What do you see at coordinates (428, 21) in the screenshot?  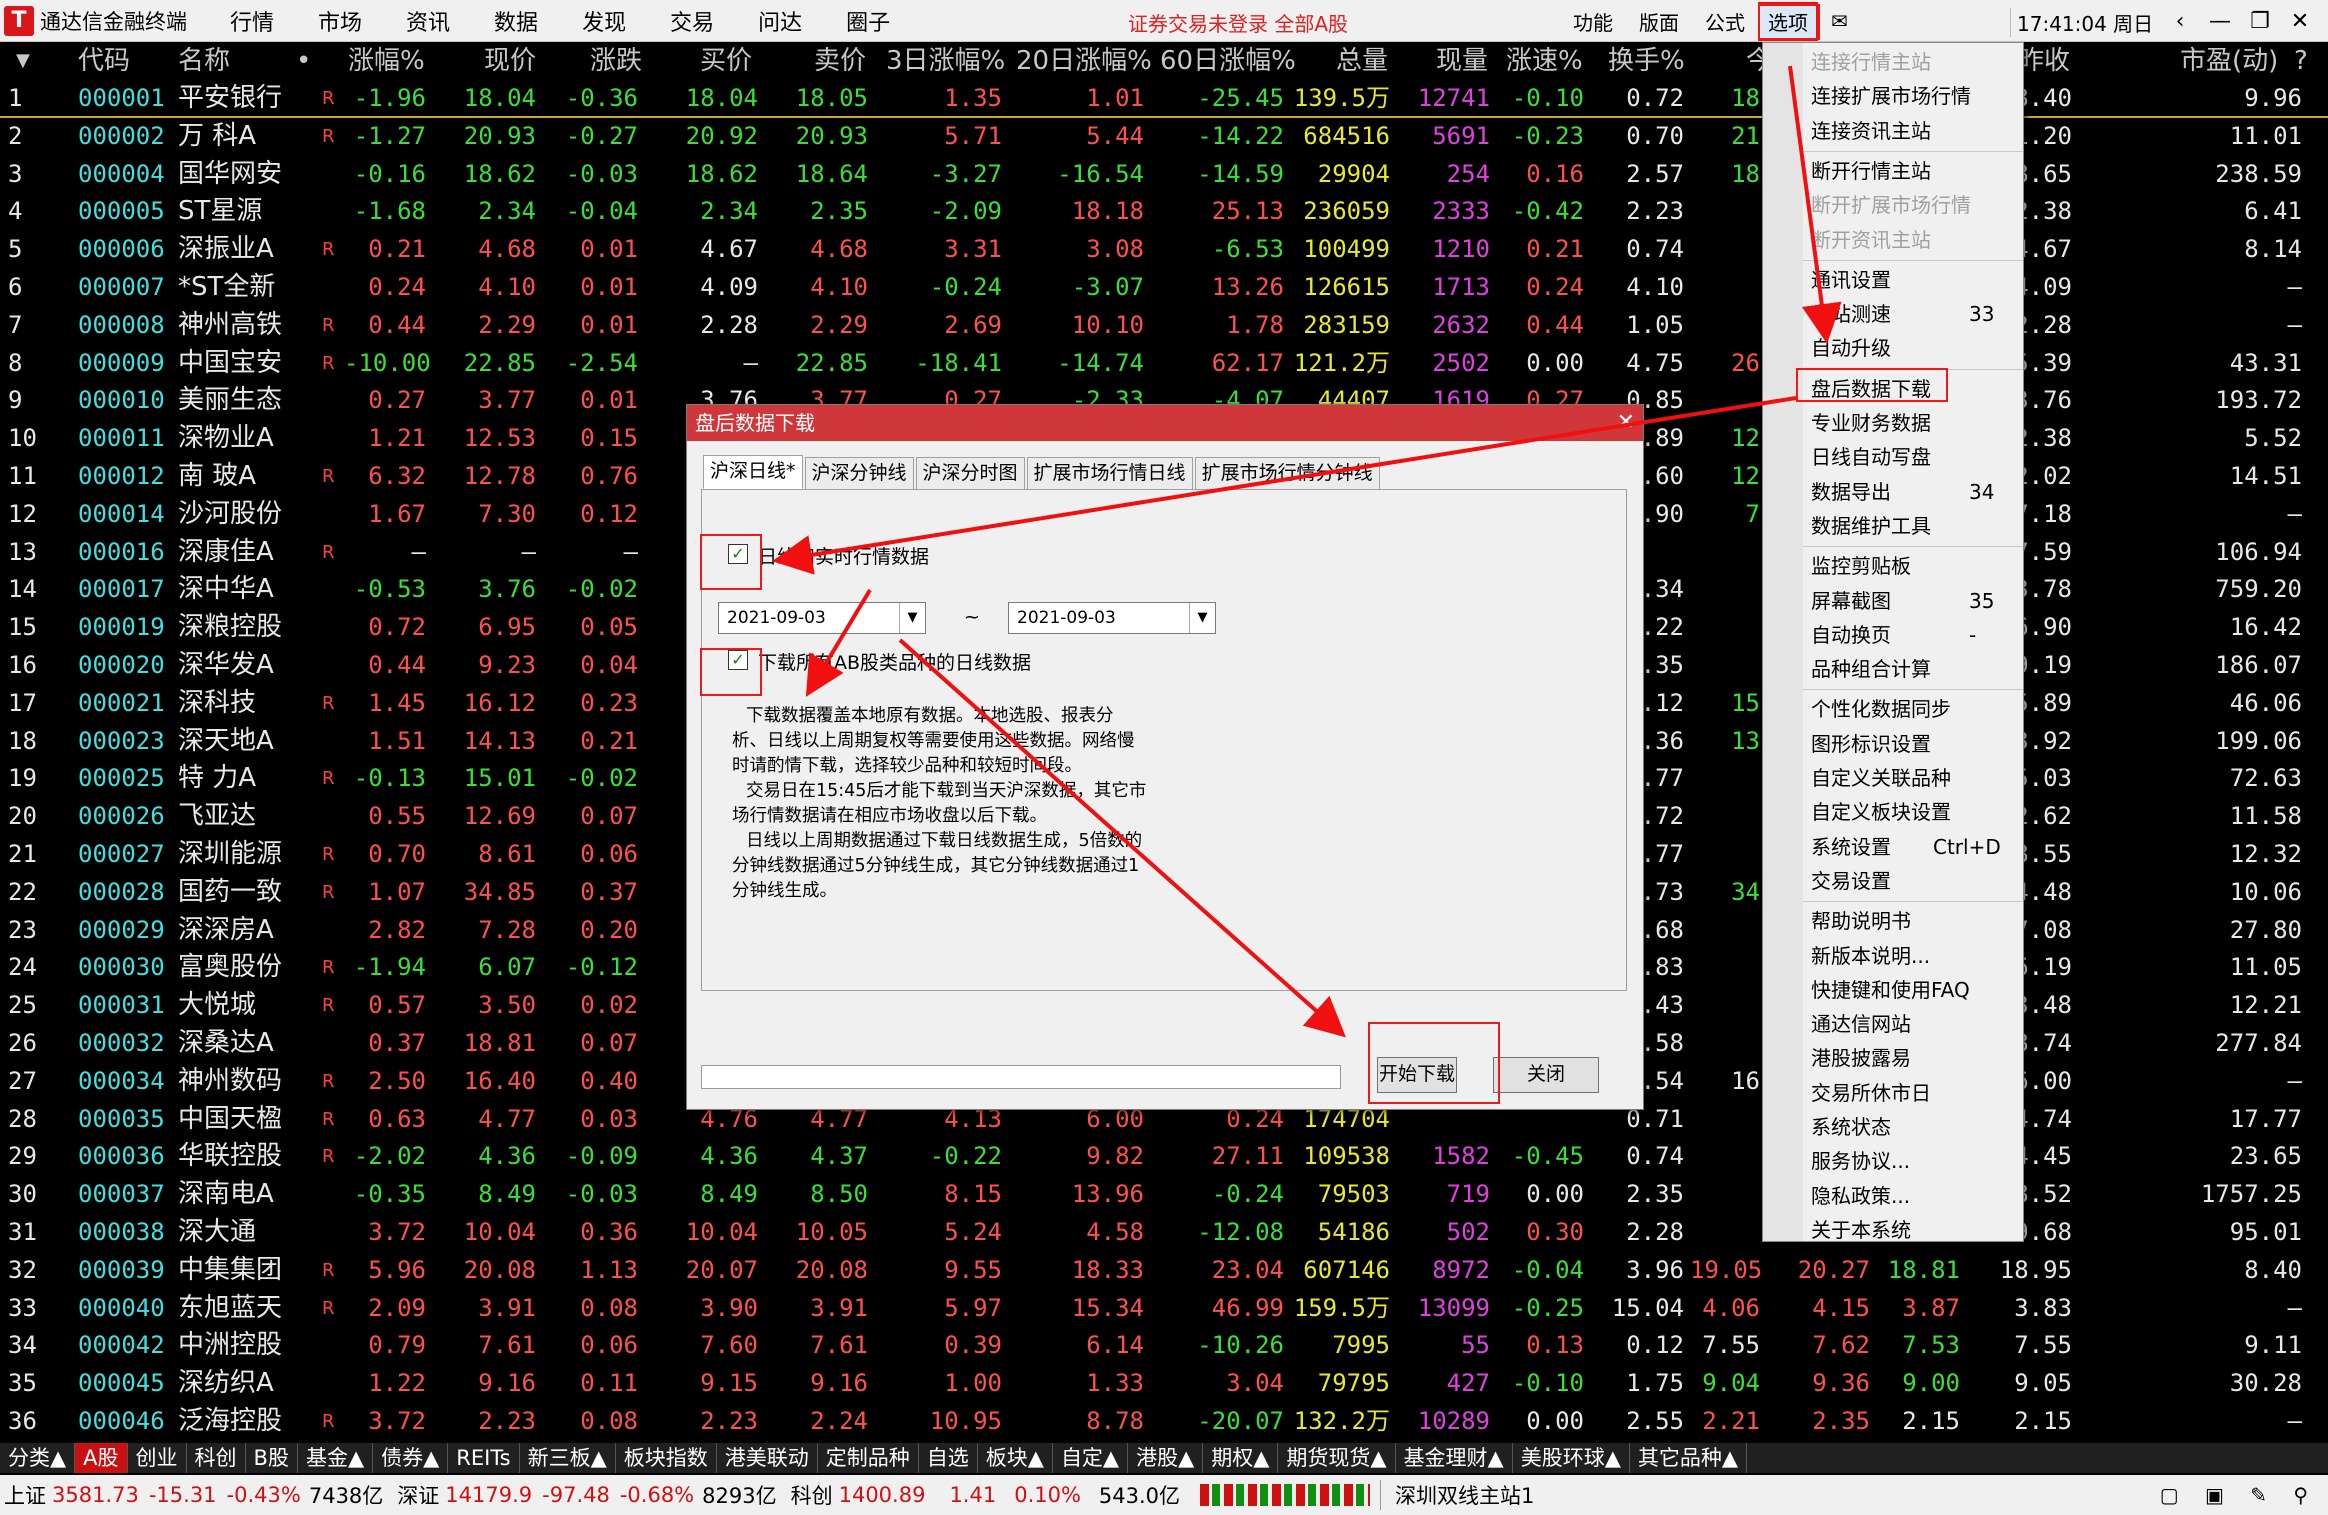 I see `menu-2: 资讯` at bounding box center [428, 21].